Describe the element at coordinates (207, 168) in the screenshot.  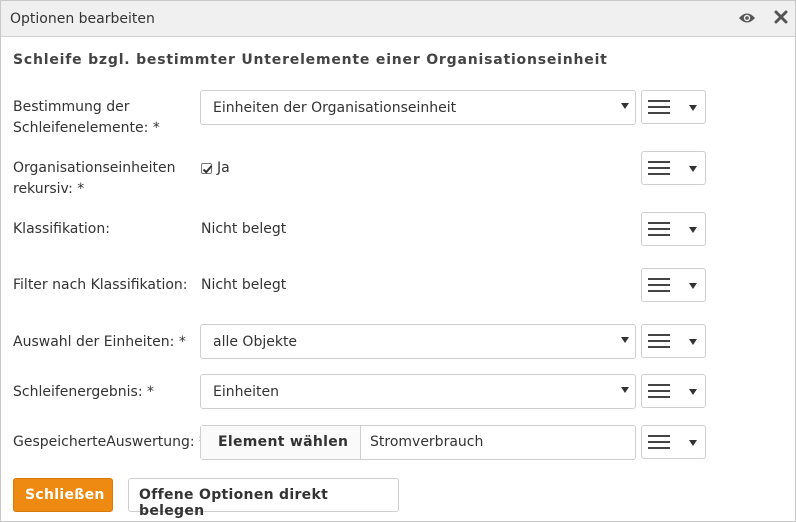
I see `rekursiv-checkbox` at that location.